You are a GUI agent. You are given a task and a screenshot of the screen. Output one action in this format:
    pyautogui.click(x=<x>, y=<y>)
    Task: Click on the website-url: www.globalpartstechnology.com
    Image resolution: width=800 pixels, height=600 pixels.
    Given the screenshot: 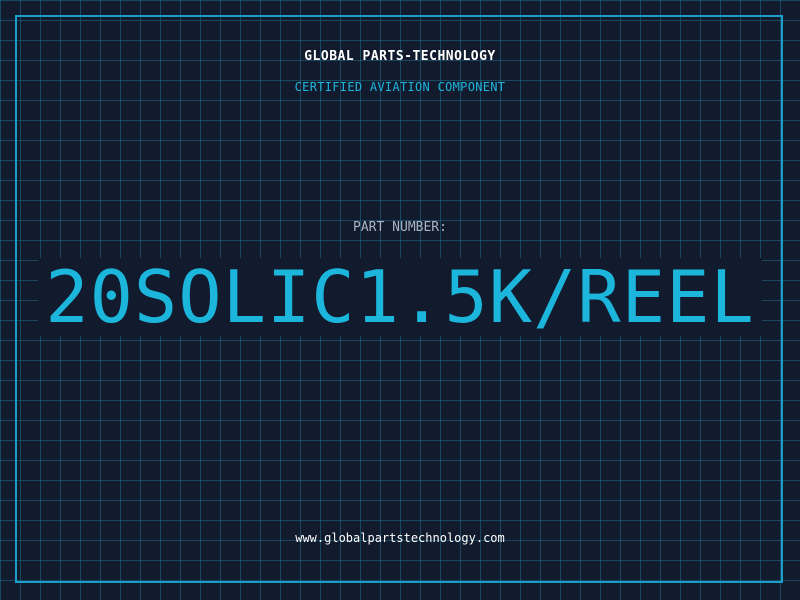 What is the action you would take?
    pyautogui.click(x=400, y=538)
    